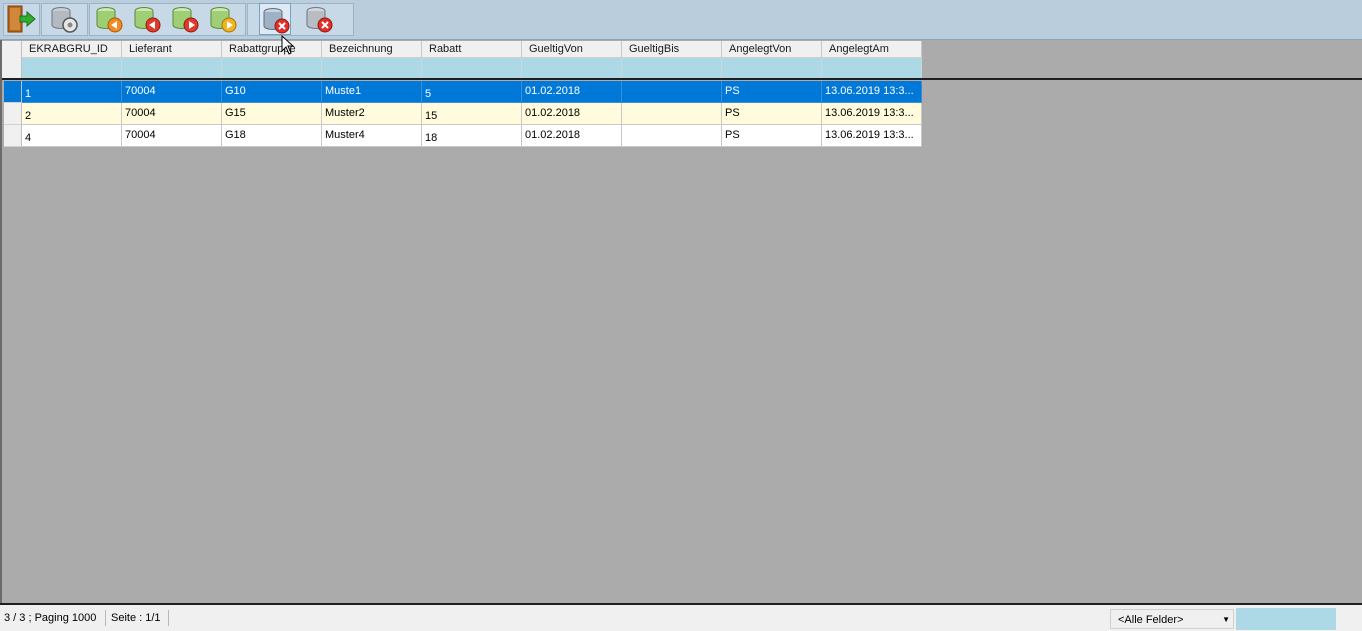  I want to click on table-cell: G18, so click(272, 136).